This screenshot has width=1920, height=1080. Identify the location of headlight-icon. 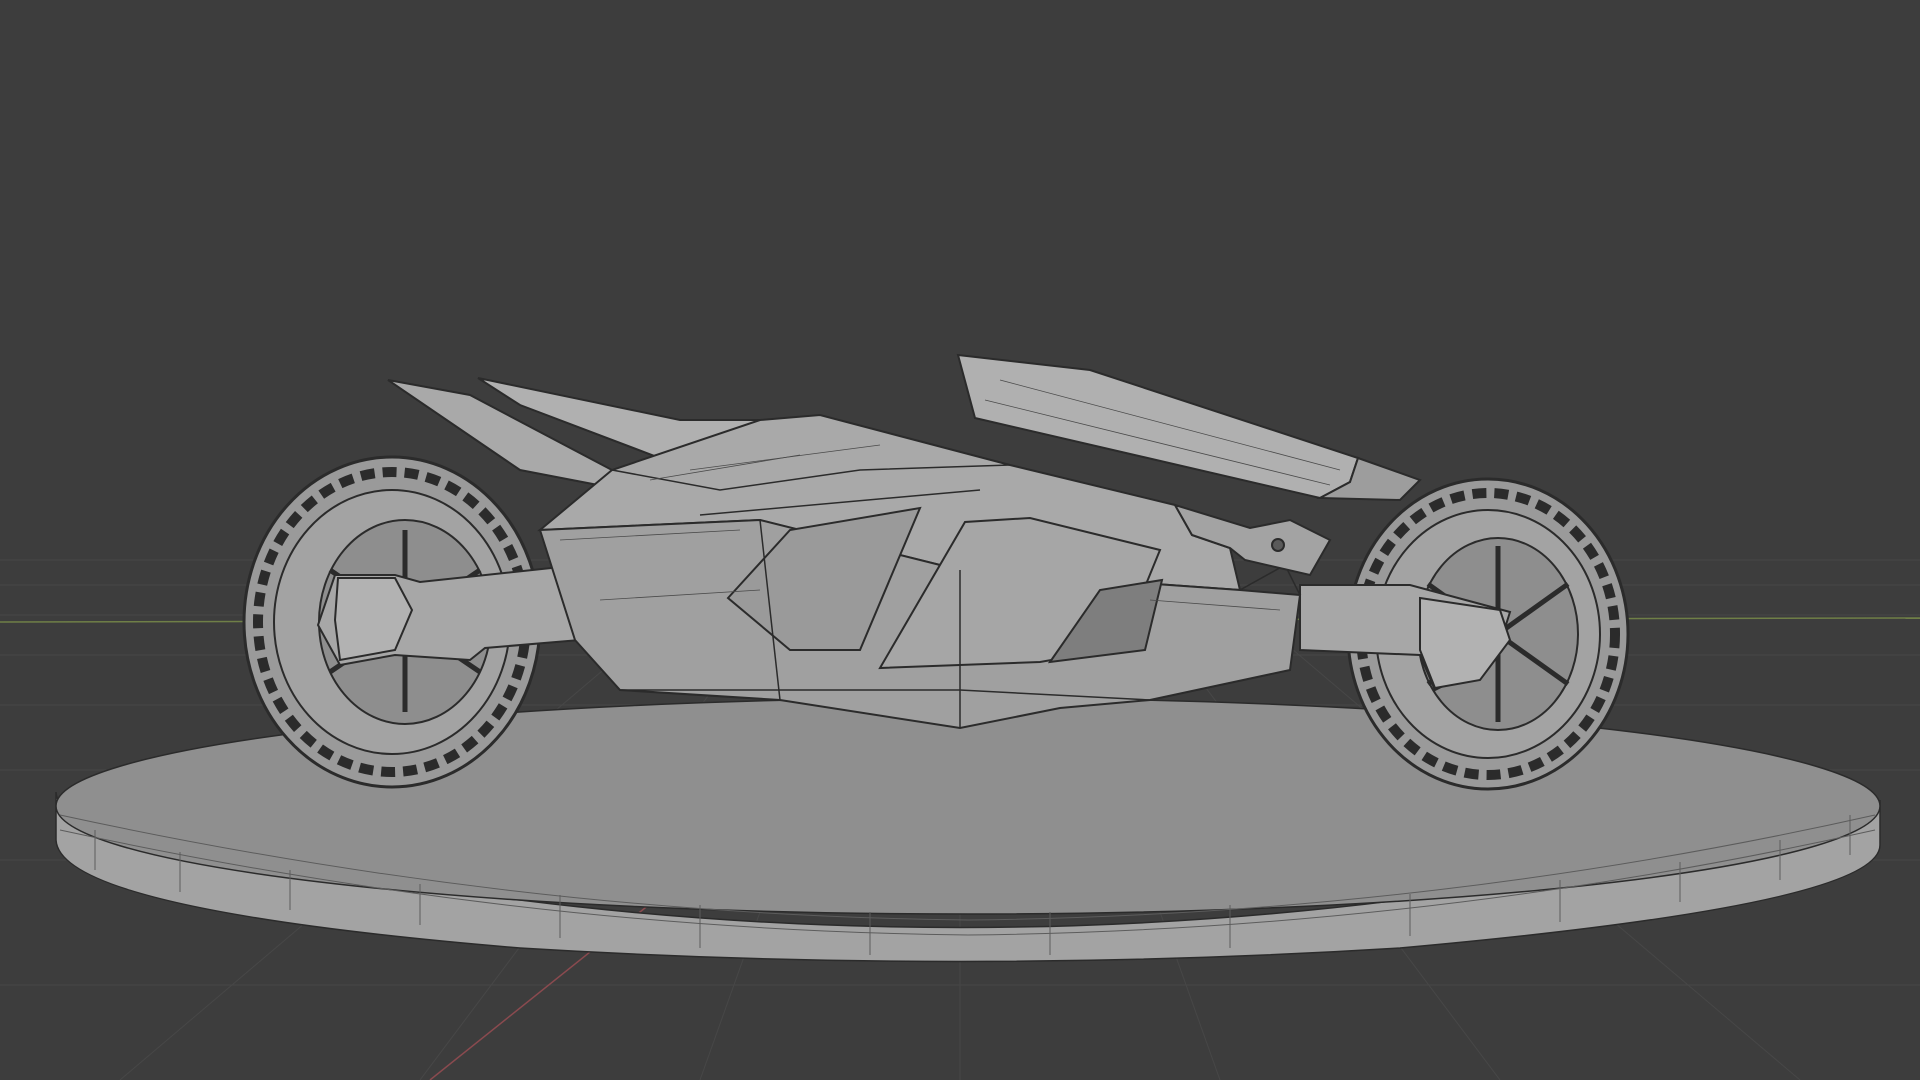
(1278, 545).